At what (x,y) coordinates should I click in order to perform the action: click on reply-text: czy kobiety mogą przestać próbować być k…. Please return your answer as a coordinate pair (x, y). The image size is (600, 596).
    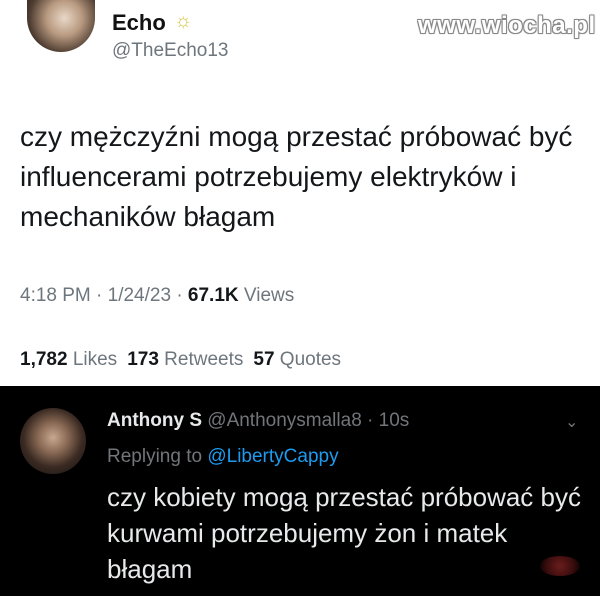
    Looking at the image, I should click on (344, 533).